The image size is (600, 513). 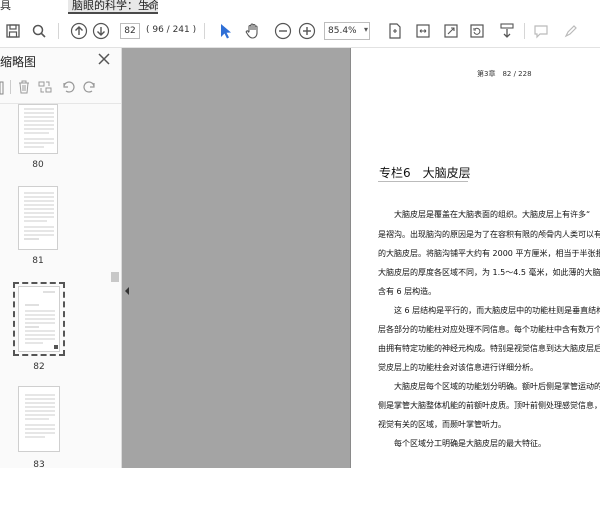 I want to click on thumbnail-label: 82, so click(x=39, y=367).